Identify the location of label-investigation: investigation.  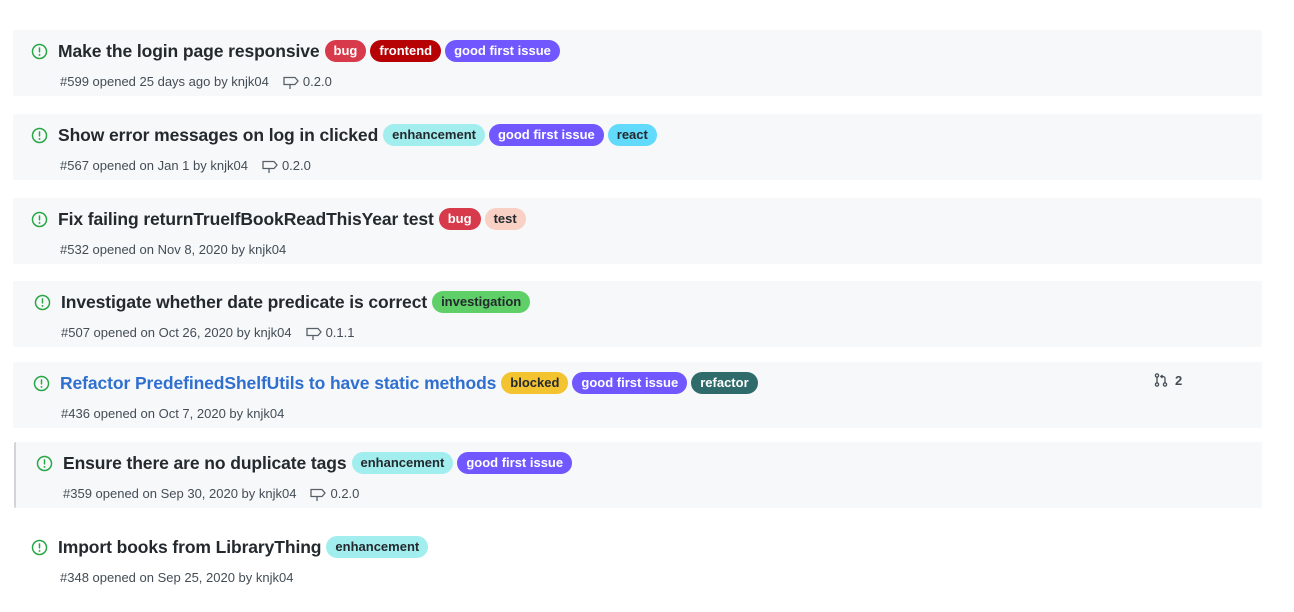
(481, 302).